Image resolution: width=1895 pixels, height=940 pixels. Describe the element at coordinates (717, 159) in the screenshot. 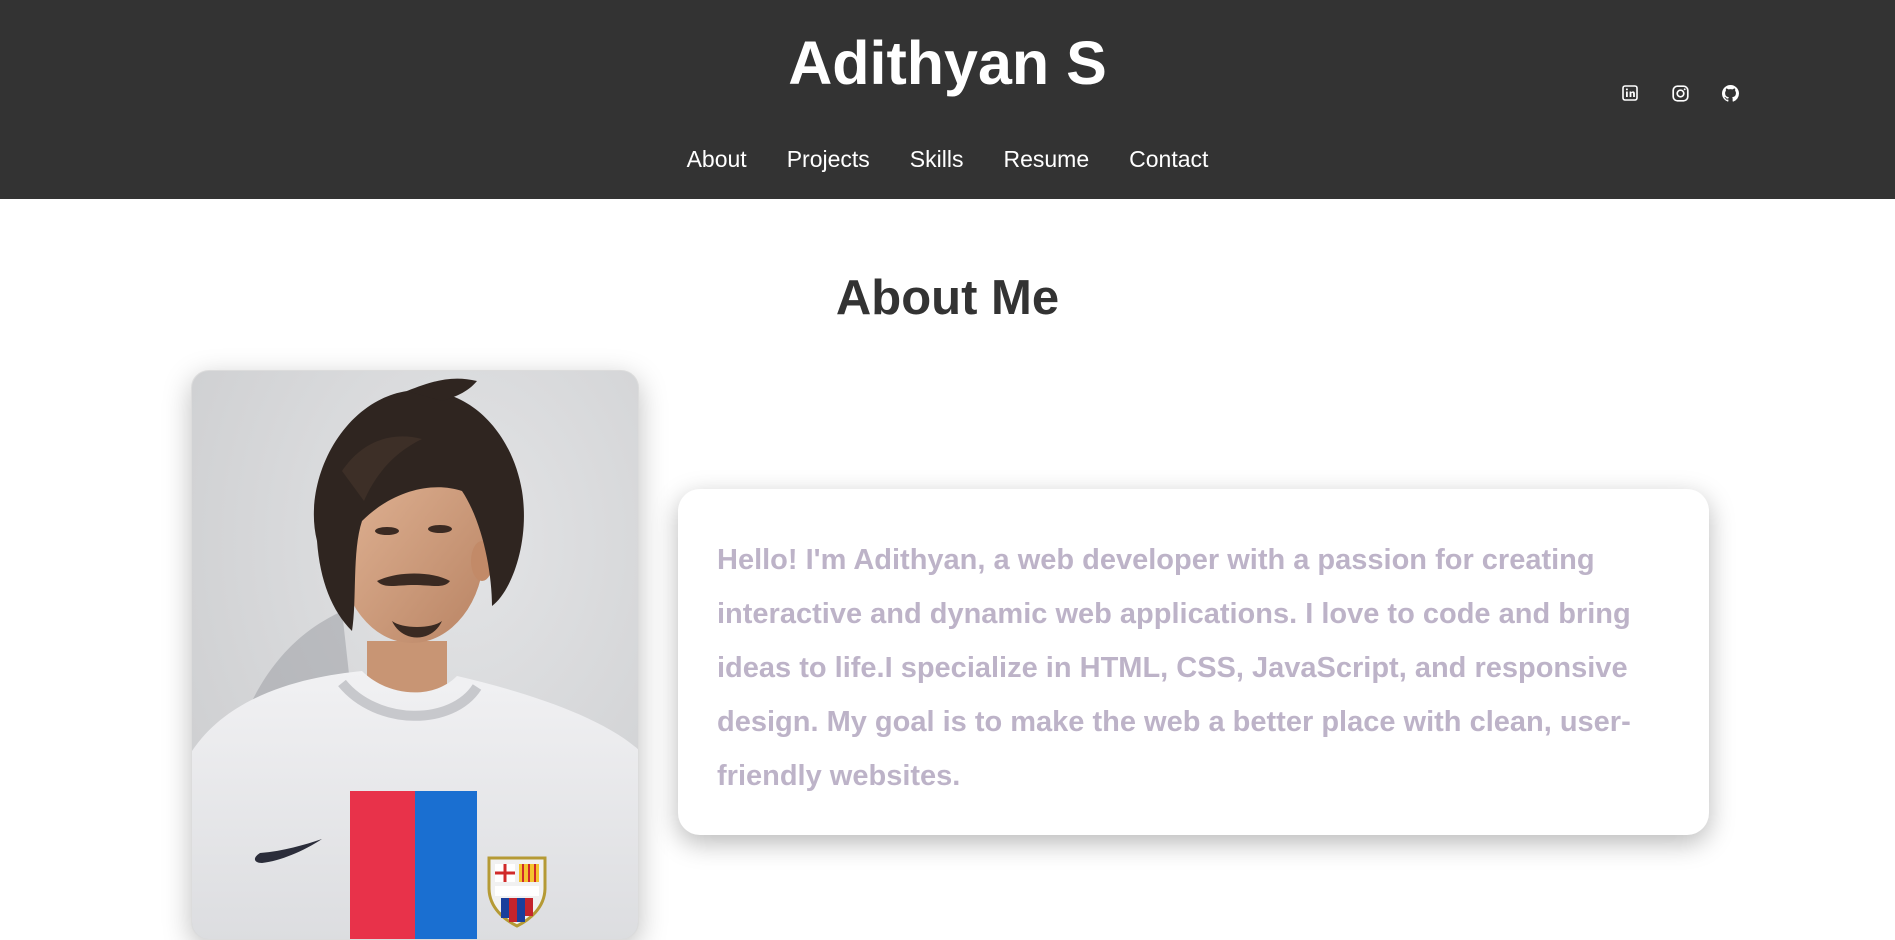

I see `nav-about: About` at that location.